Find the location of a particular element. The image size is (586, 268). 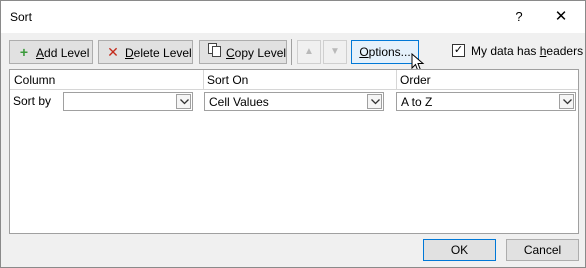

move-up-button: ▲ is located at coordinates (309, 52).